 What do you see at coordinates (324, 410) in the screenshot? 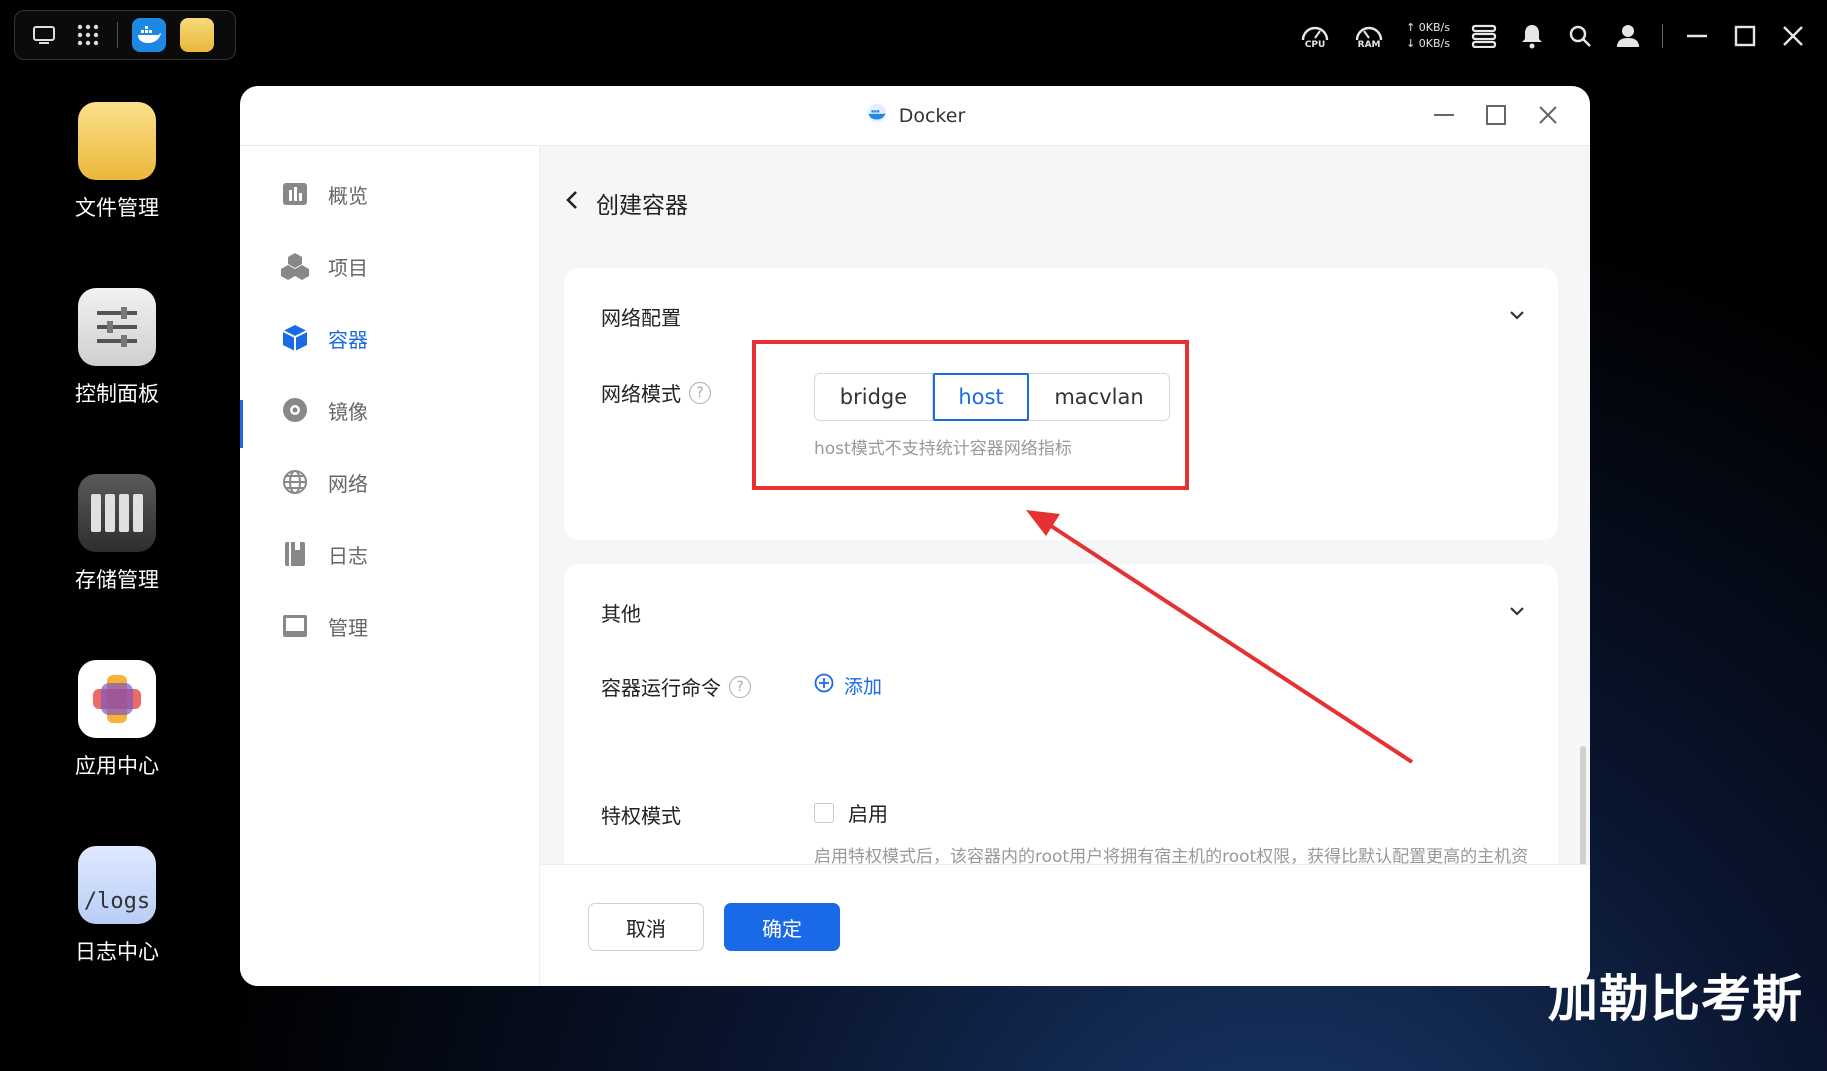
I see `sidebar-item-images: 镜像` at bounding box center [324, 410].